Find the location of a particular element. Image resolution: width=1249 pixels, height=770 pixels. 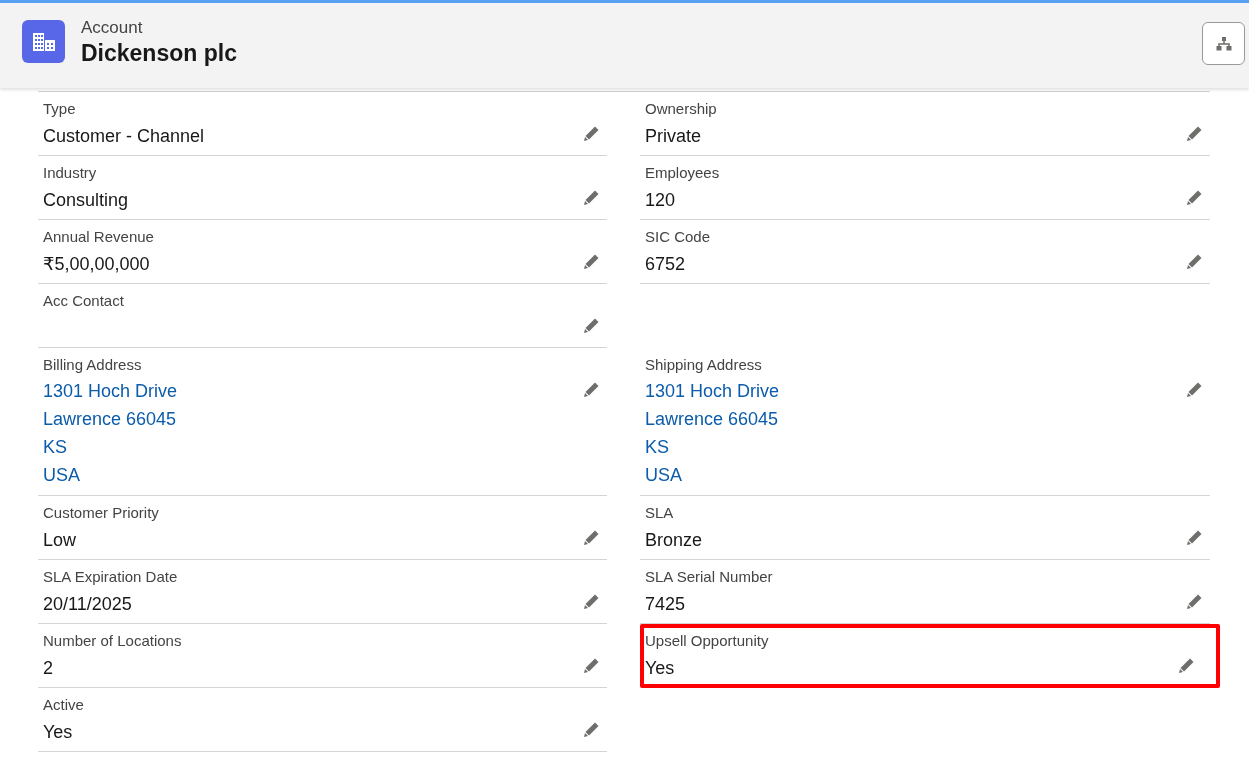

field-value: 20/11/2025 is located at coordinates (88, 604).